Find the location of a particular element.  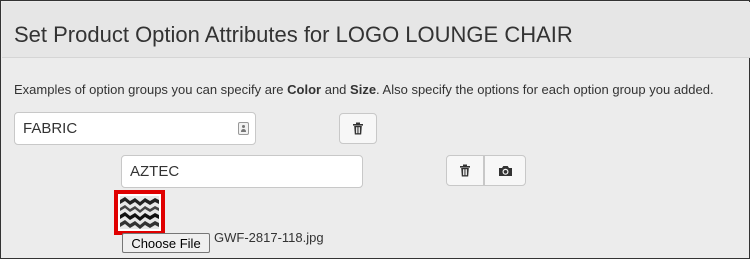

description-conjunction: and is located at coordinates (336, 89).